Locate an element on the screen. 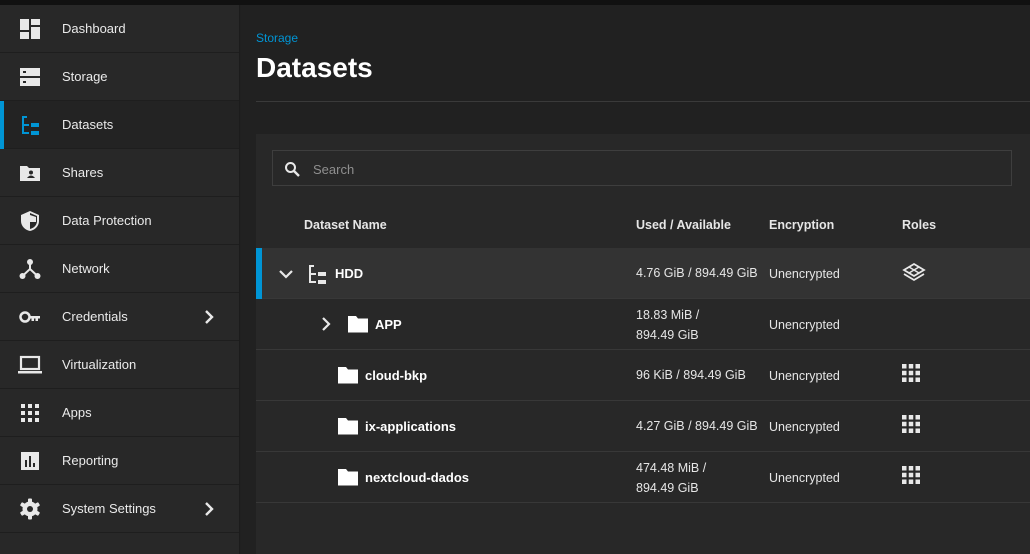 The width and height of the screenshot is (1030, 554). table-row: APP 18.83 MiB / 894.49 GiB Unencrypted is located at coordinates (643, 324).